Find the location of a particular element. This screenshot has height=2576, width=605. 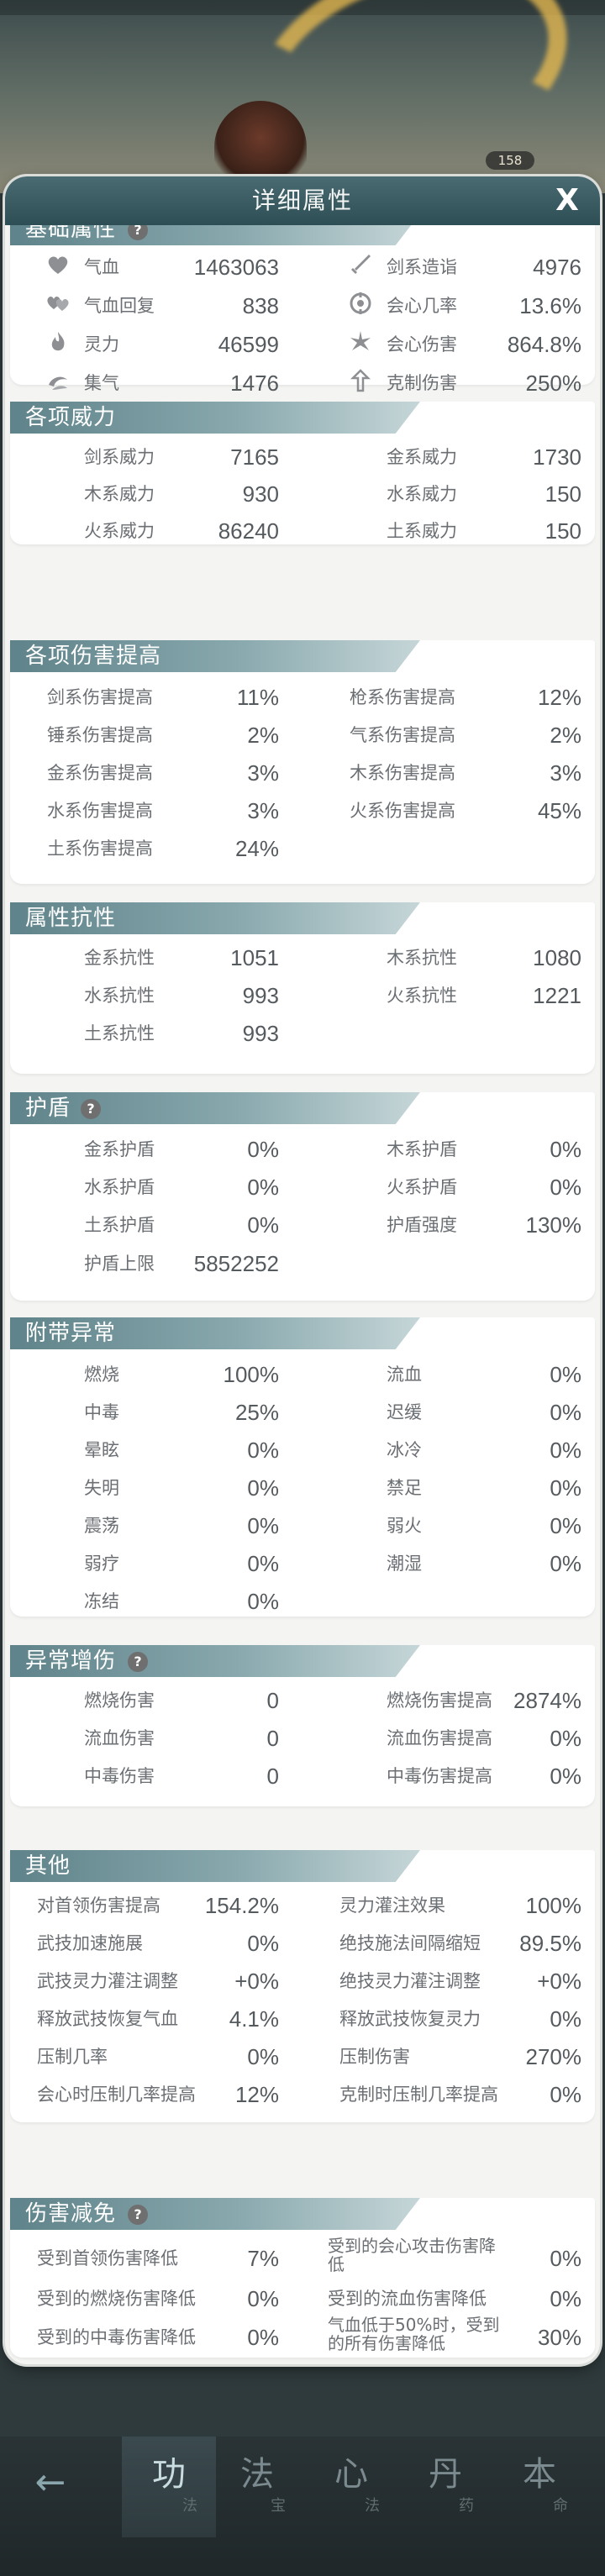

stat-value: 130% is located at coordinates (553, 1225).